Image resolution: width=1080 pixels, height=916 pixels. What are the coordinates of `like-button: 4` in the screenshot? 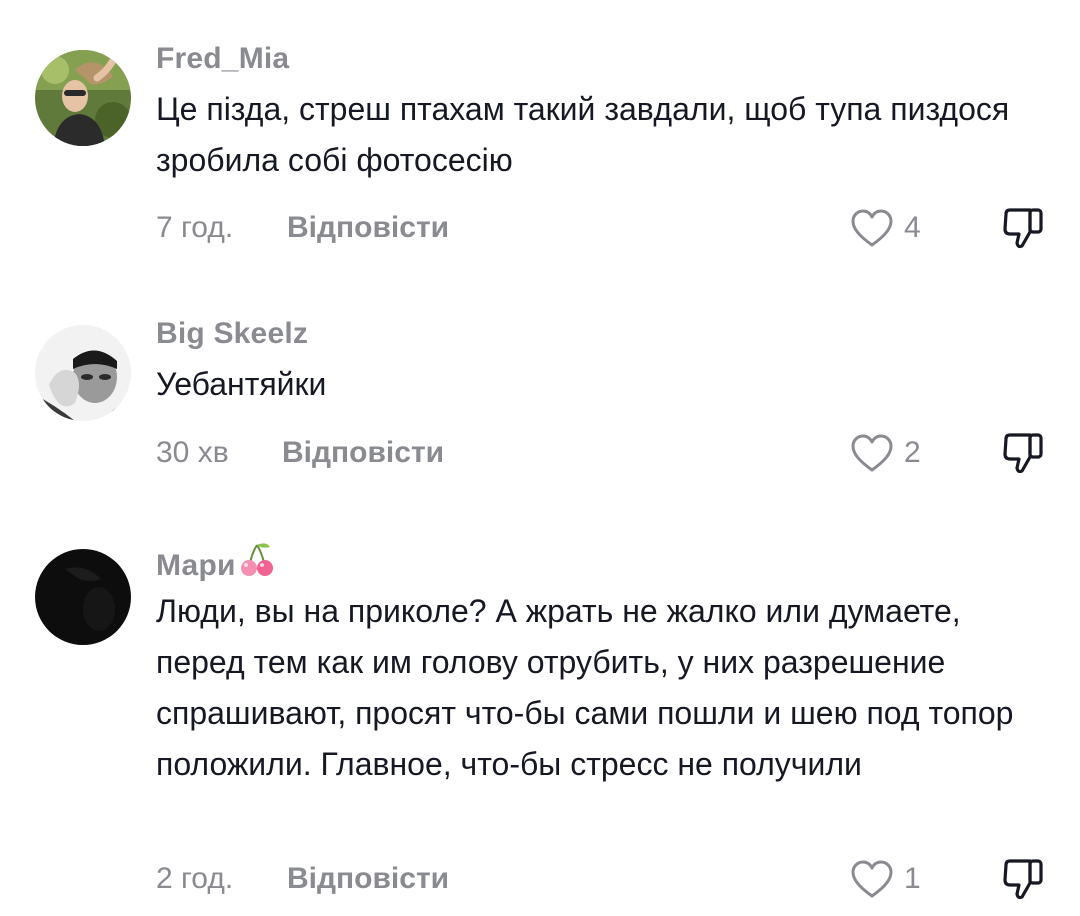 It's located at (885, 228).